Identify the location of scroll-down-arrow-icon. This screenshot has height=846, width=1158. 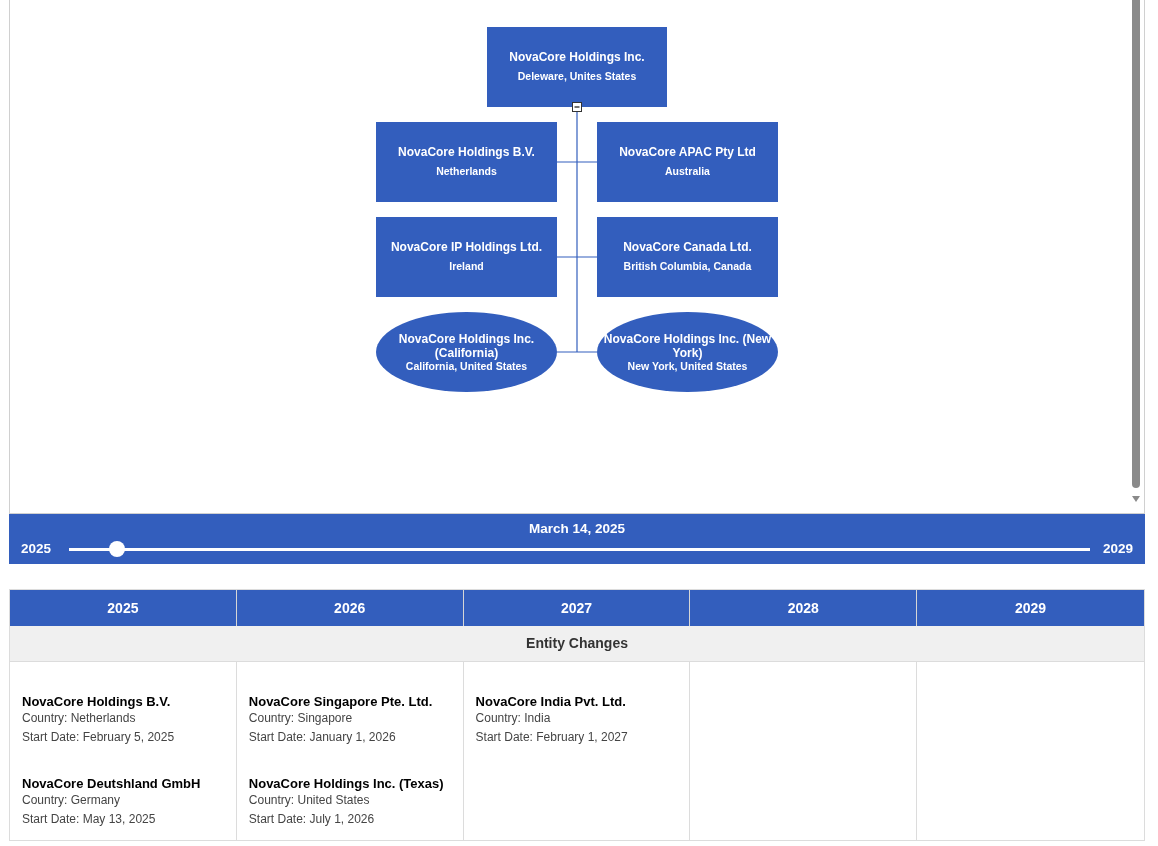
(1136, 499).